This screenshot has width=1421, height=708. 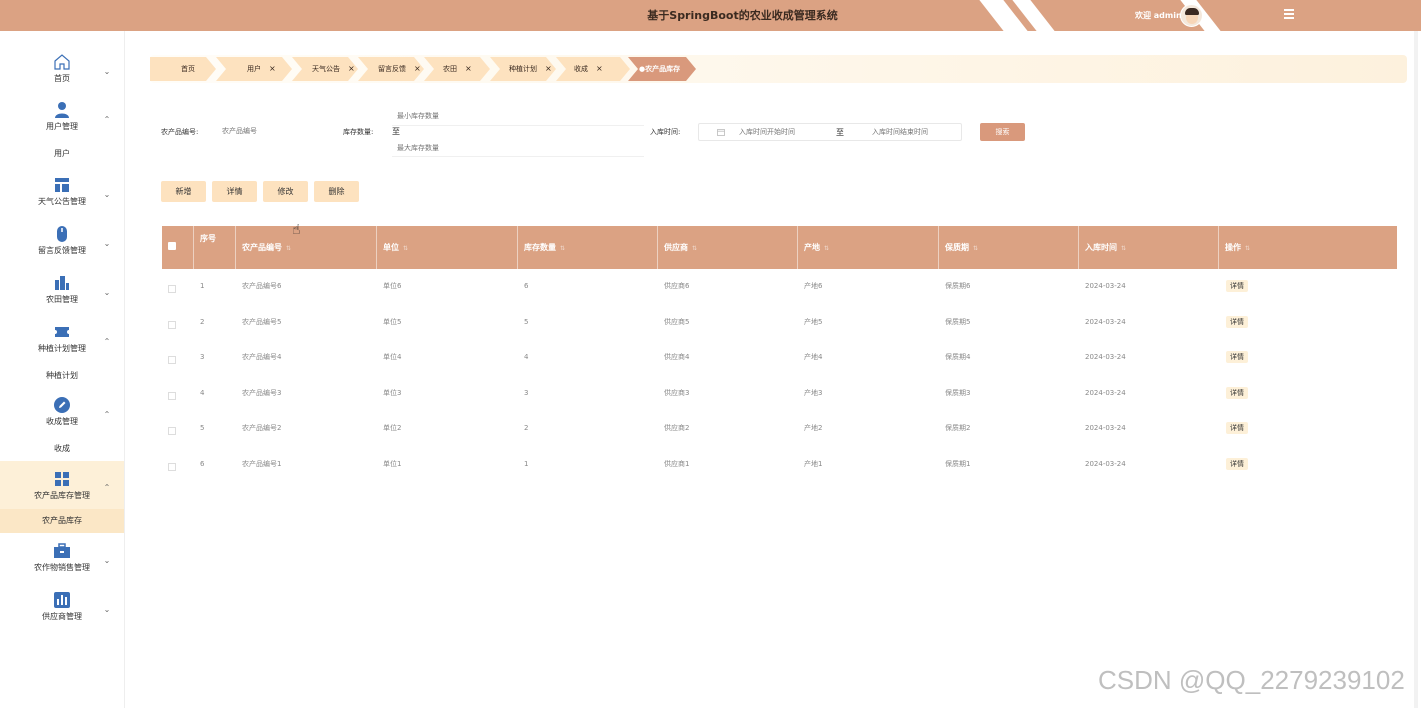 What do you see at coordinates (526, 392) in the screenshot?
I see `cell-qty: 3` at bounding box center [526, 392].